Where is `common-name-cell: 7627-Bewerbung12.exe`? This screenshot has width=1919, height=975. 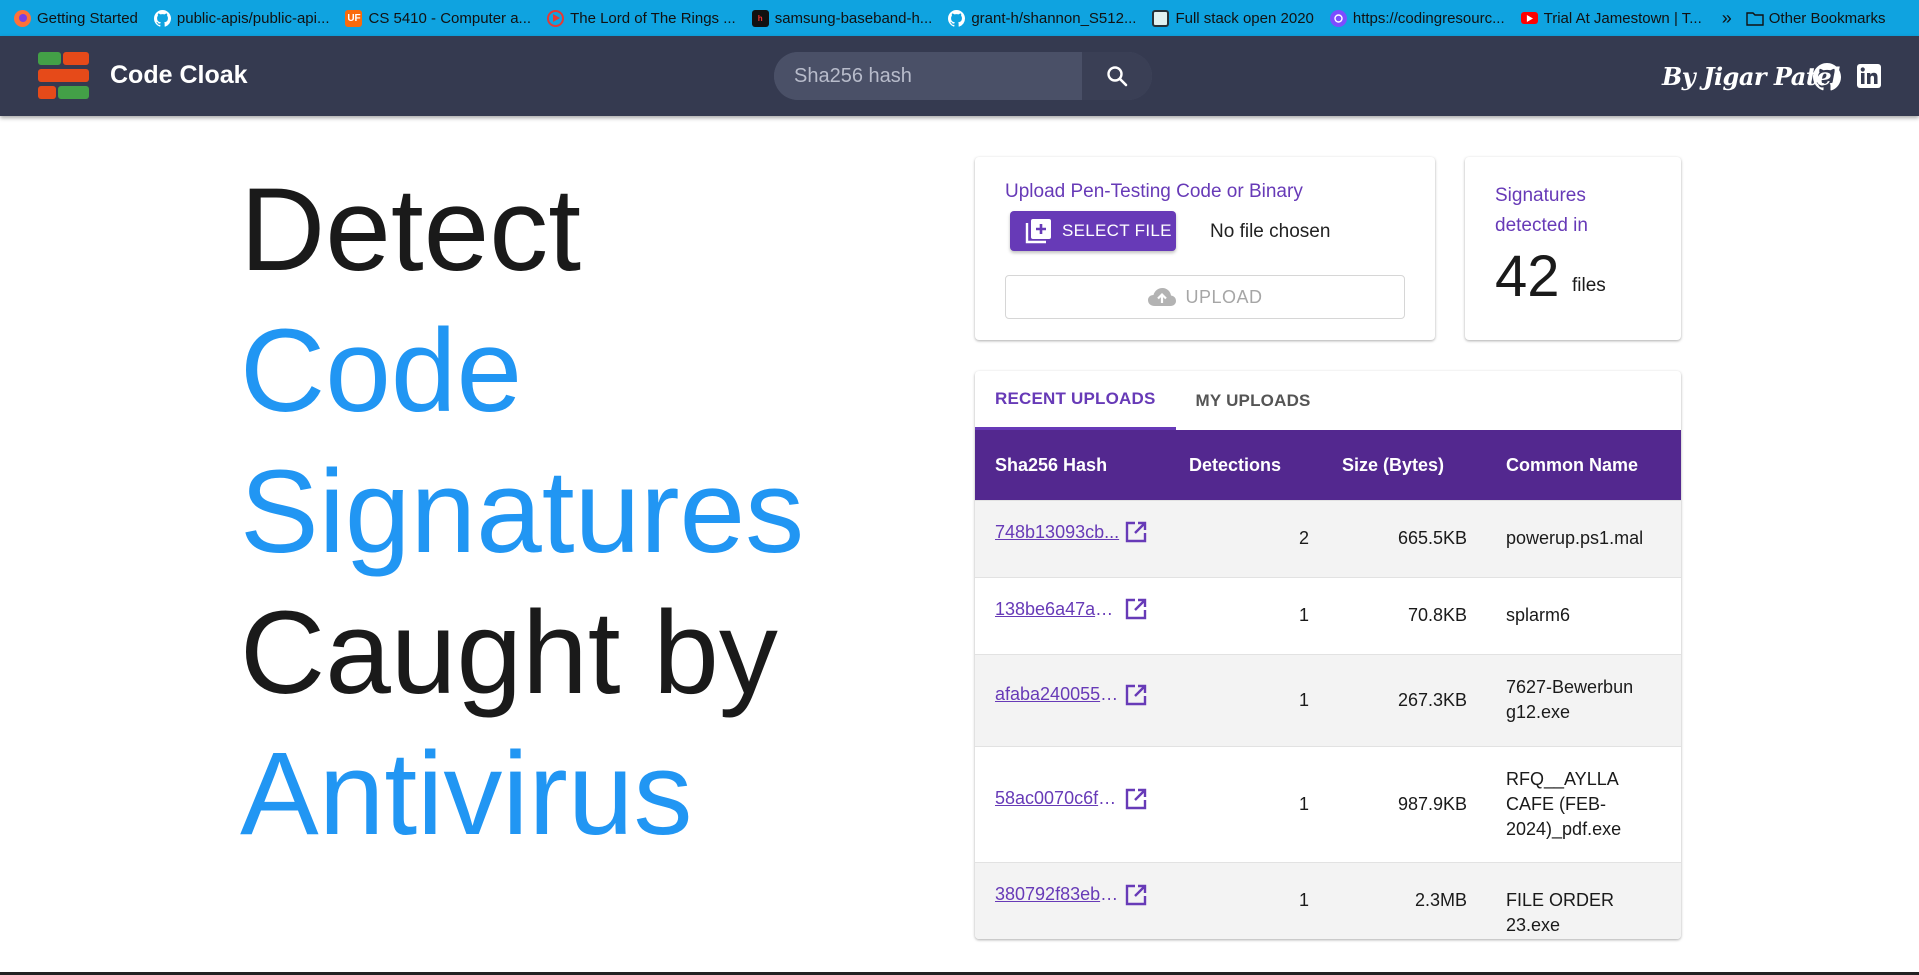
common-name-cell: 7627-Bewerbung12.exe is located at coordinates (1570, 699).